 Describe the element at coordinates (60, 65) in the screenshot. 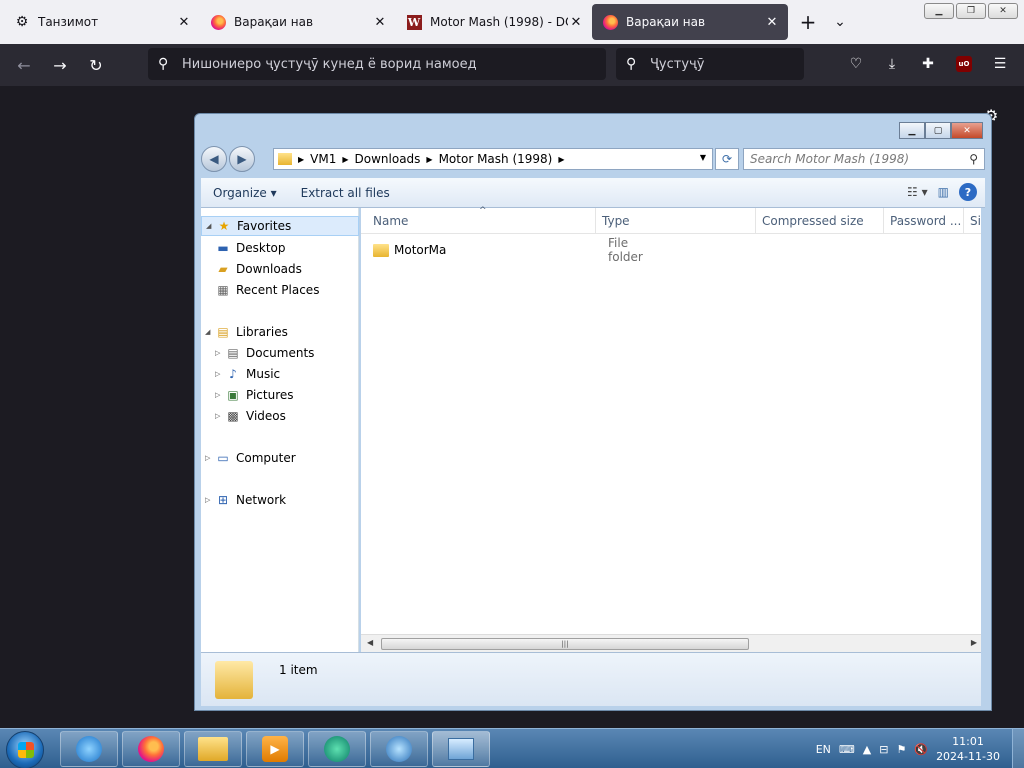

I see `forward-button: →` at that location.